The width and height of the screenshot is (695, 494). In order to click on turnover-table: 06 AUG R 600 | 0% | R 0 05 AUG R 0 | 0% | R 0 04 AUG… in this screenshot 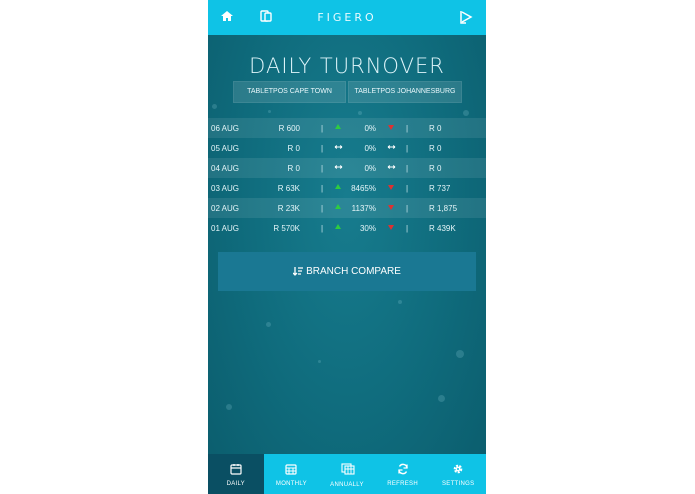, I will do `click(347, 178)`.